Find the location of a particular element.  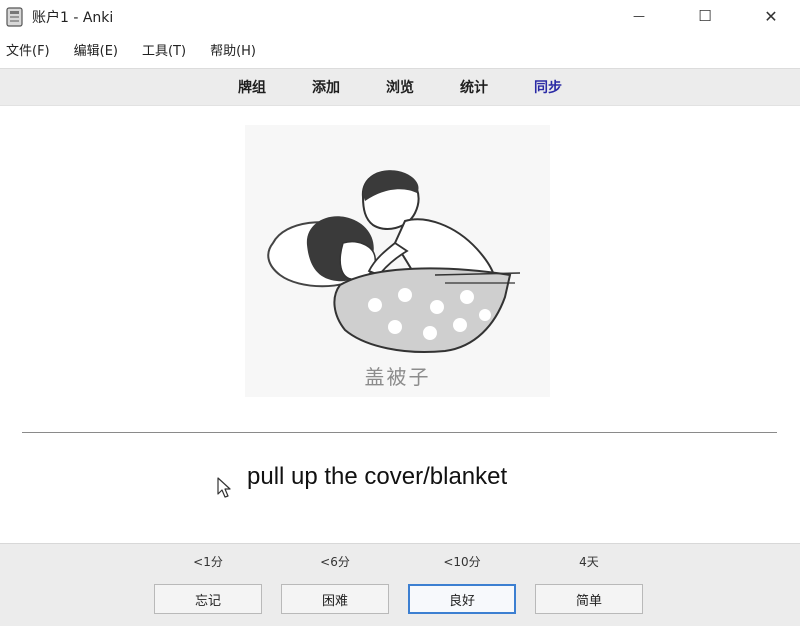

ease-good-group: <10分 良好 is located at coordinates (462, 583).